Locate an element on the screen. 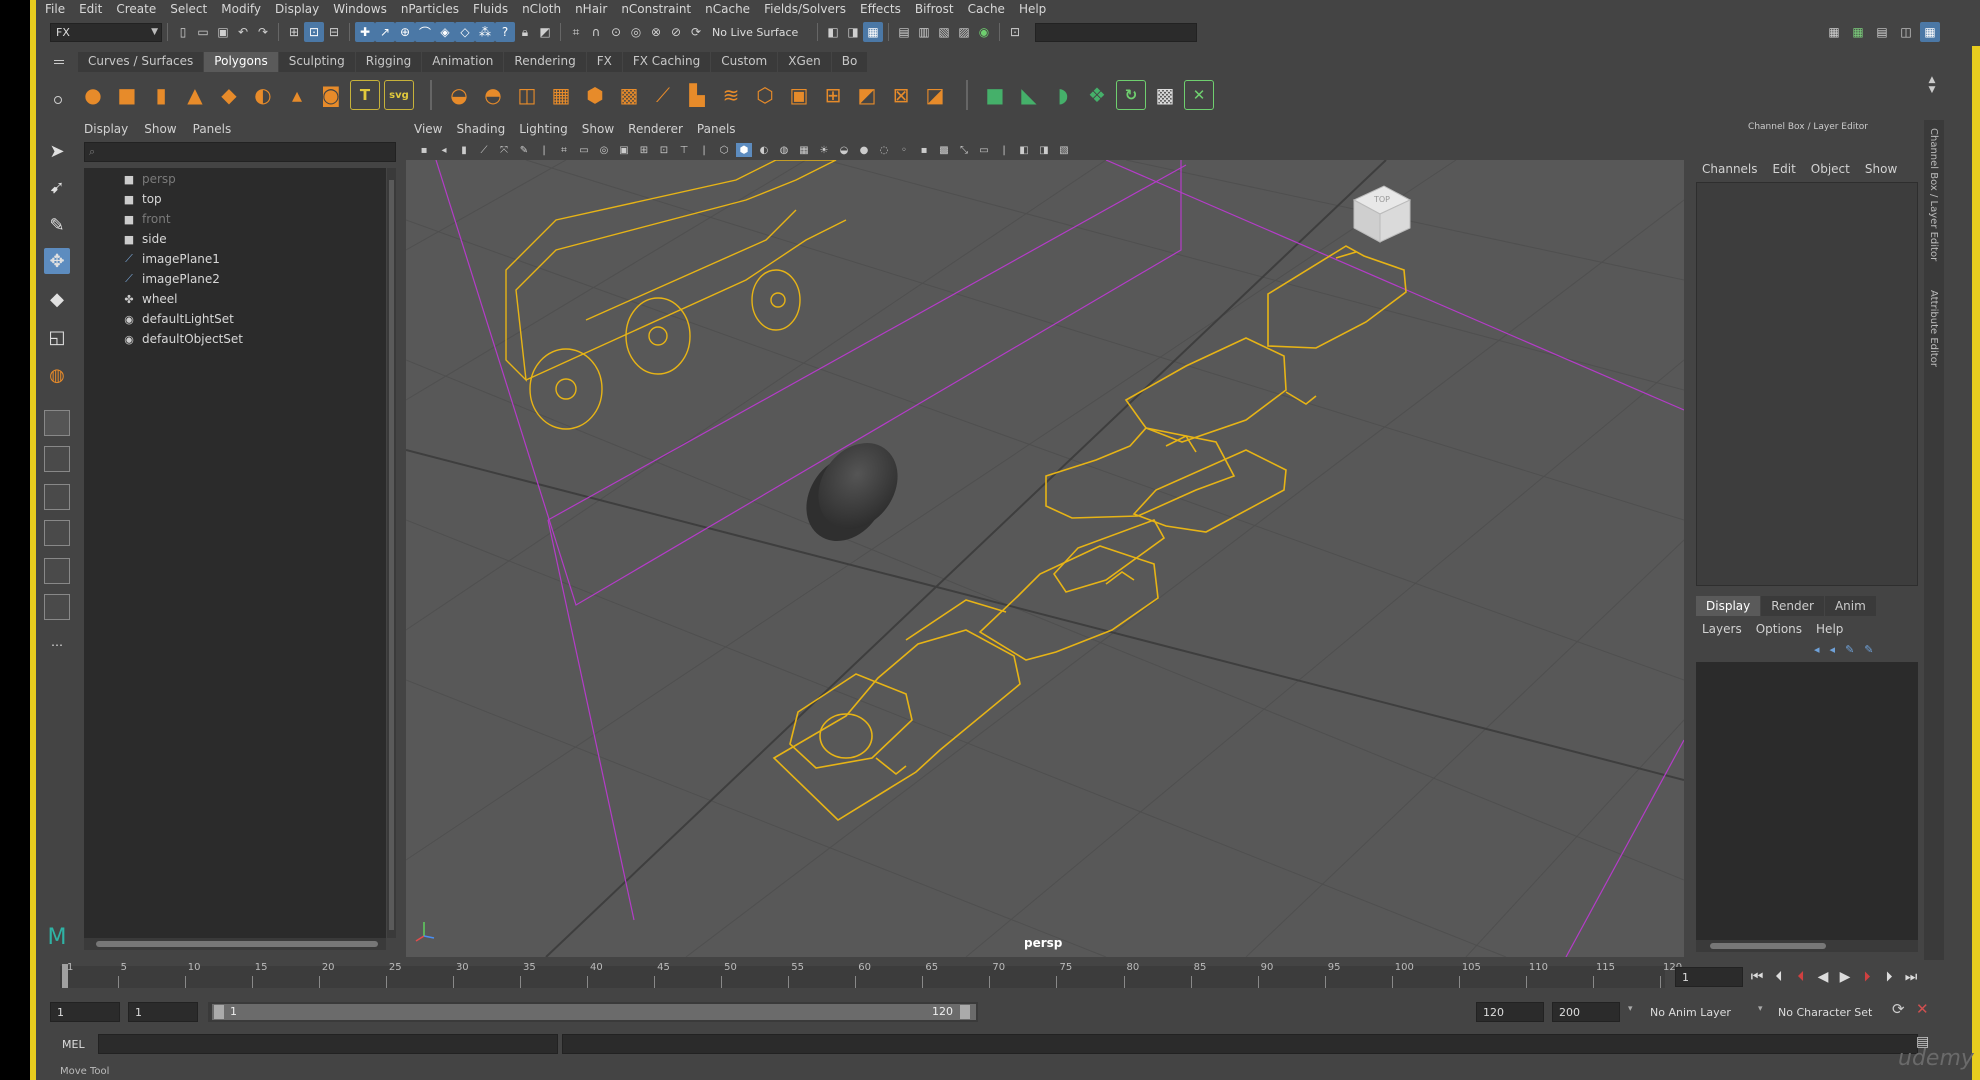 The width and height of the screenshot is (1980, 1080). channel-box-toggle-icon: ◫ is located at coordinates (1906, 32).